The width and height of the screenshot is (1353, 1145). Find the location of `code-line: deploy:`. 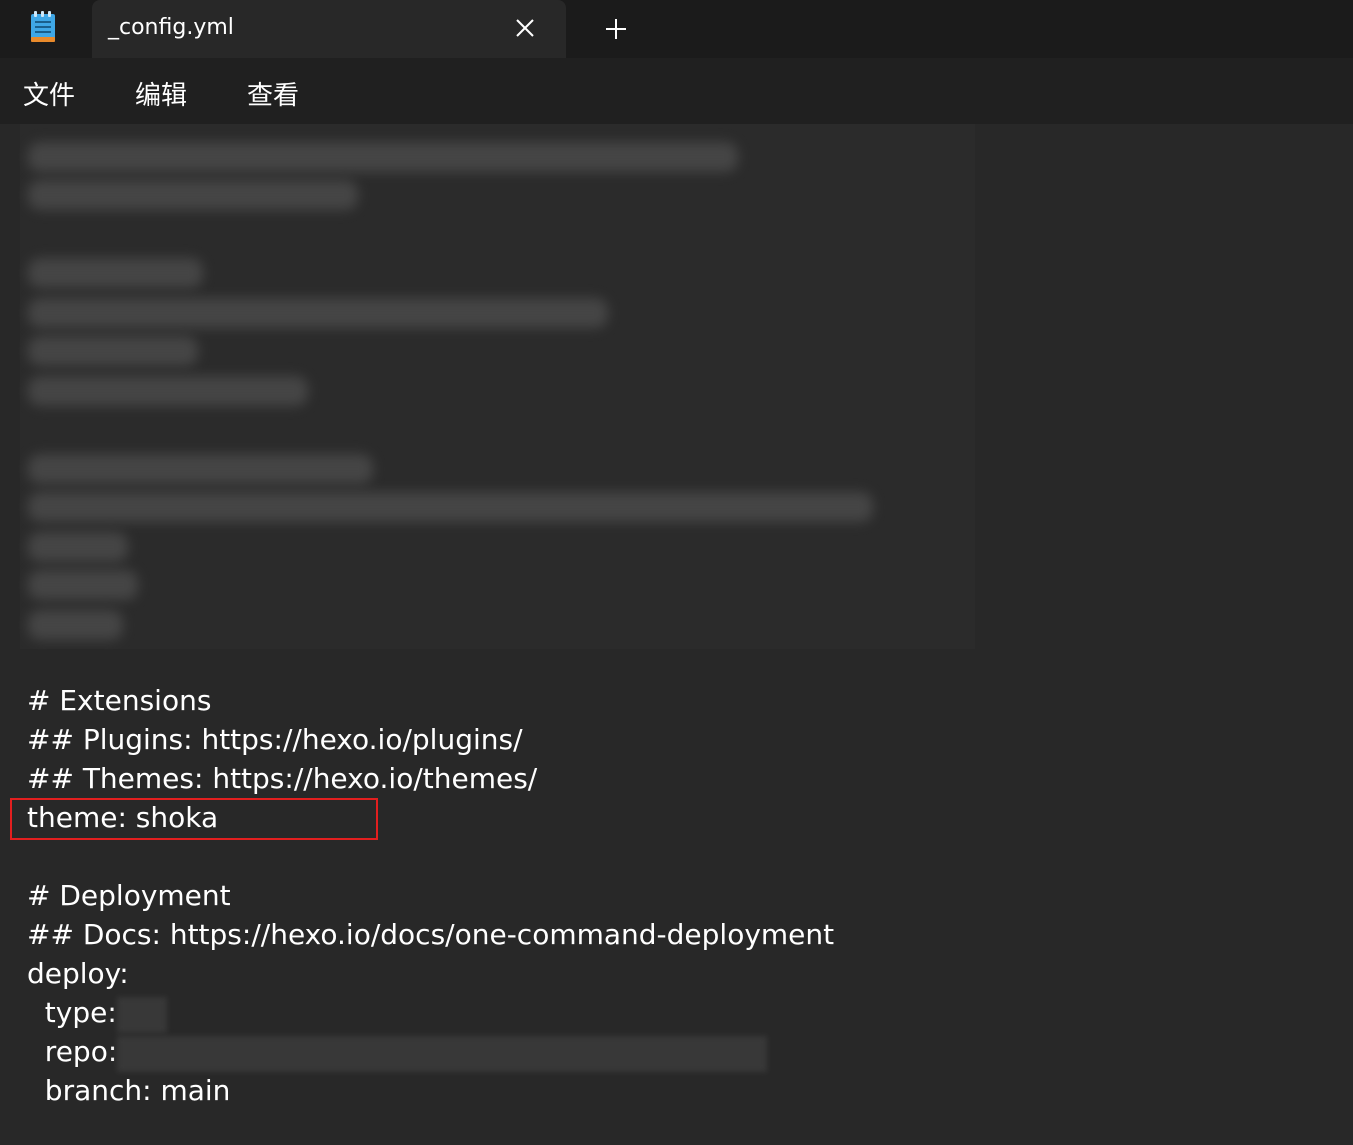

code-line: deploy: is located at coordinates (78, 973).